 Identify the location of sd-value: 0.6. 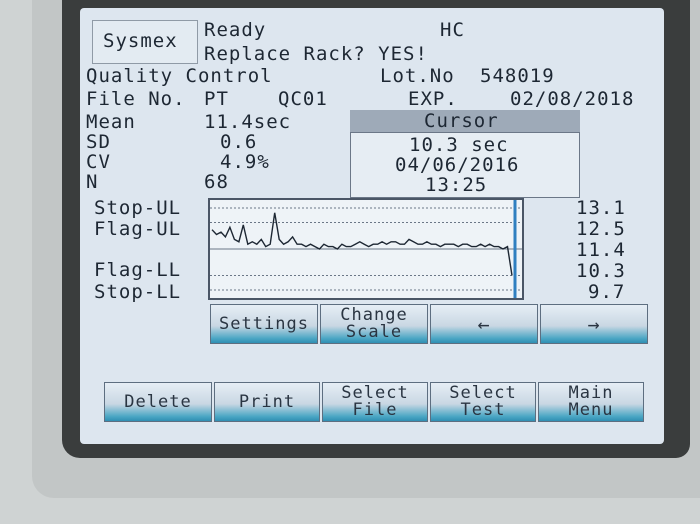
(239, 142).